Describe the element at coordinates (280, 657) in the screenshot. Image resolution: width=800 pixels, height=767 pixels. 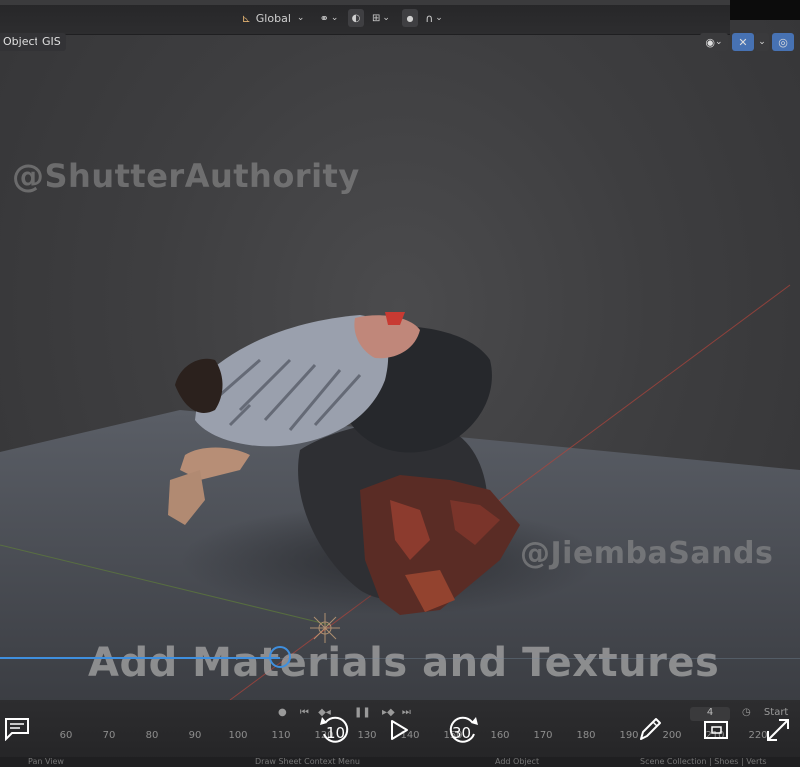
I see `progress-knob` at that location.